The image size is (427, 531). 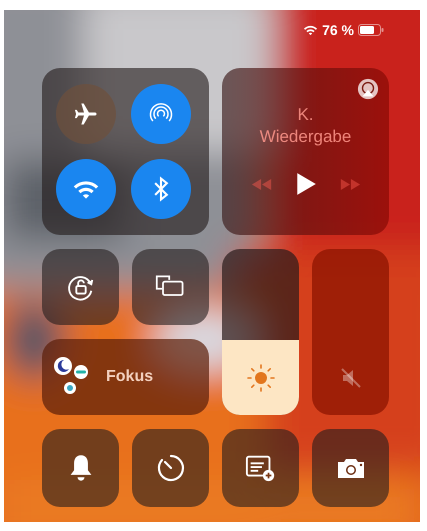 I want to click on brightness-slider, so click(x=260, y=332).